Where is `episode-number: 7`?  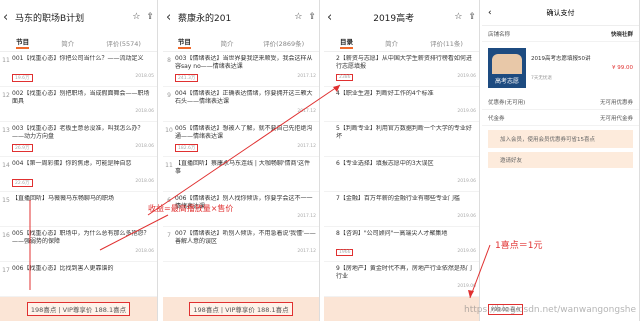
episode-number: 7 is located at coordinates (169, 235).